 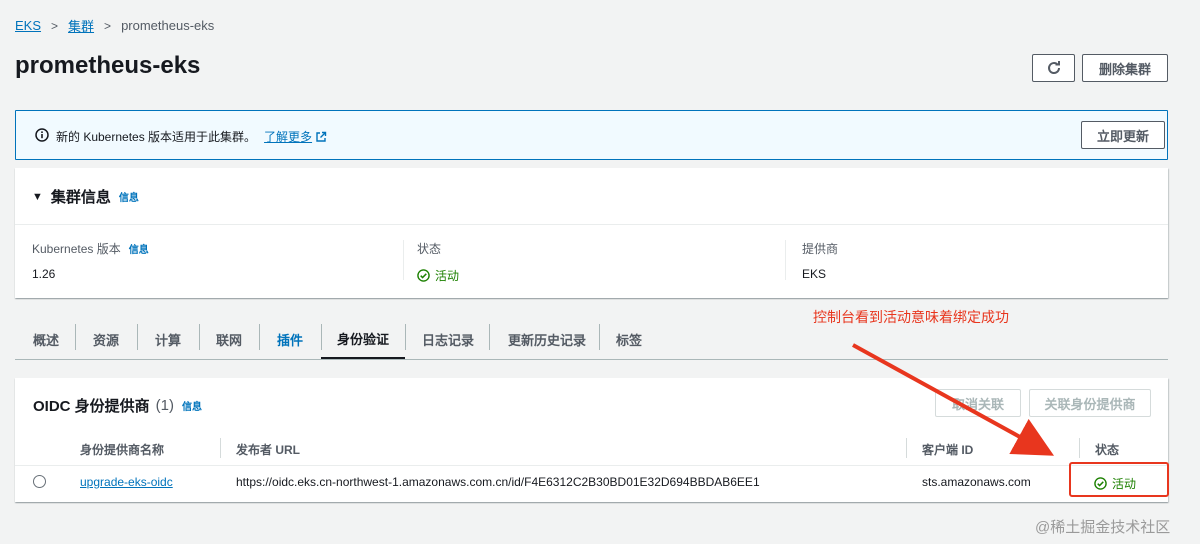 I want to click on oidc-header: OIDC 身份提供商 (1) 信息, so click(x=117, y=405).